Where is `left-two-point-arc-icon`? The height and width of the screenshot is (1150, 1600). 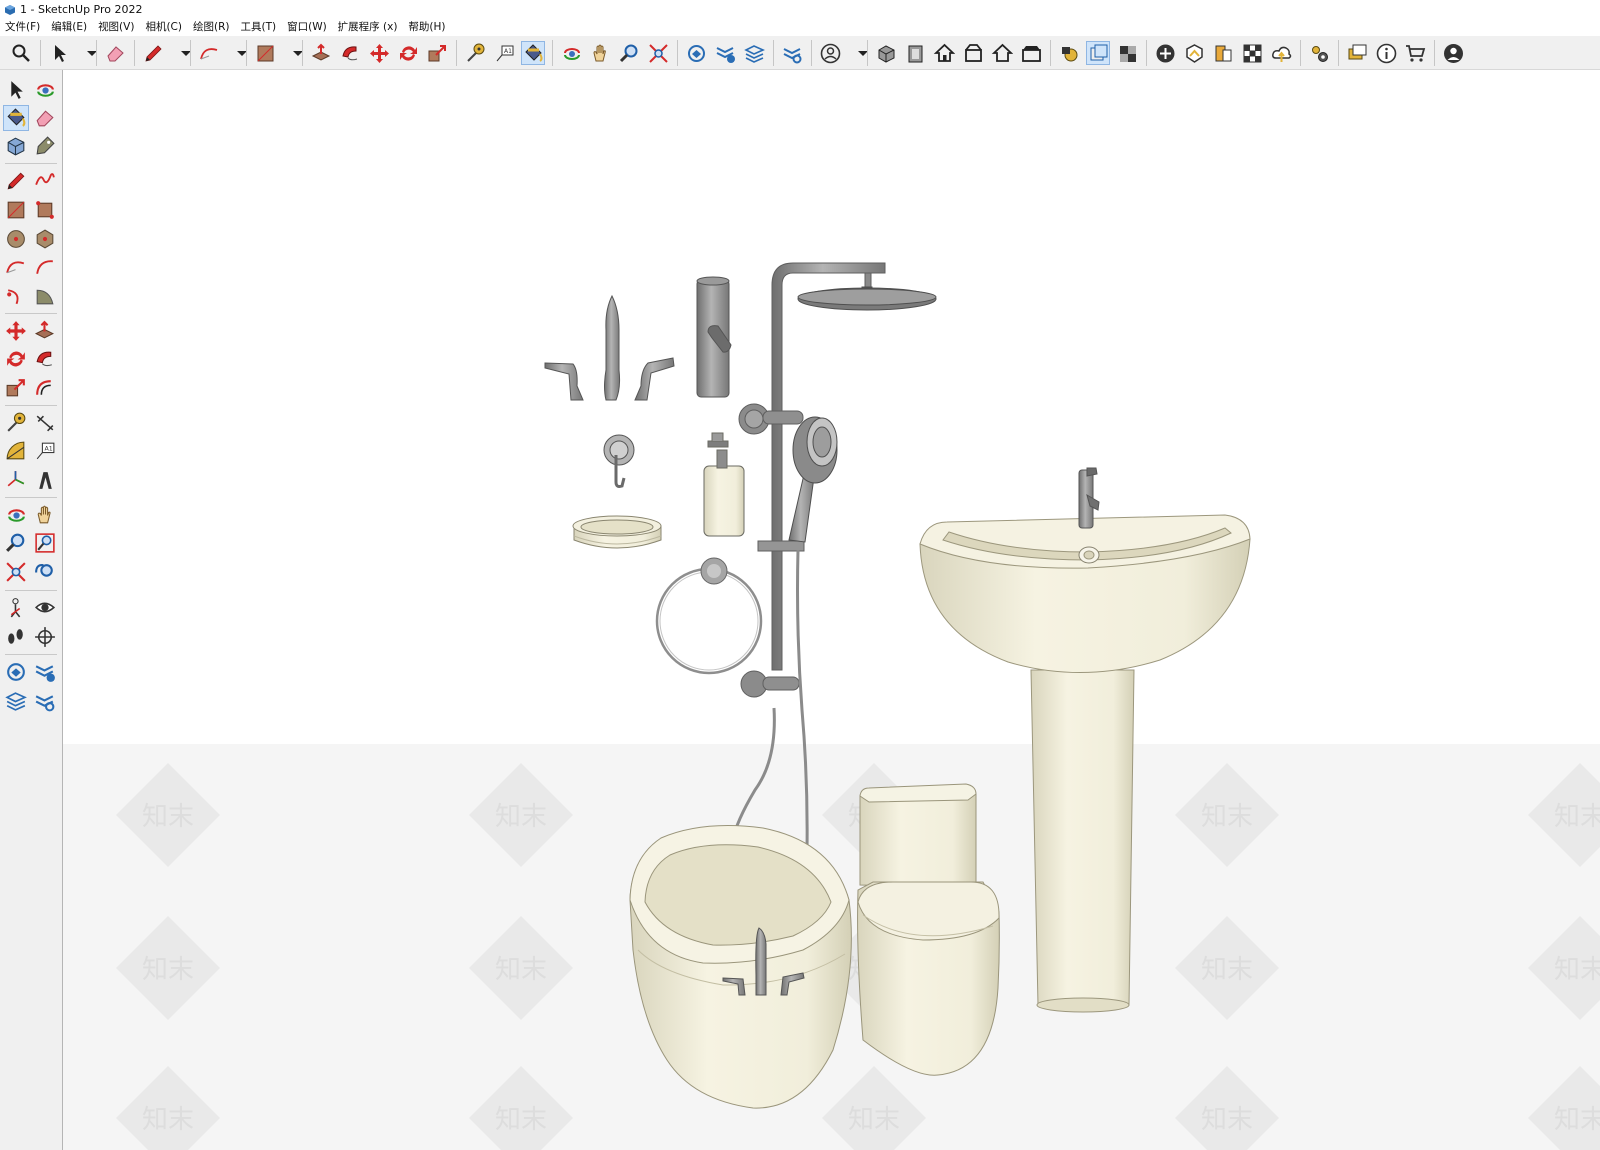 left-two-point-arc-icon is located at coordinates (45, 267).